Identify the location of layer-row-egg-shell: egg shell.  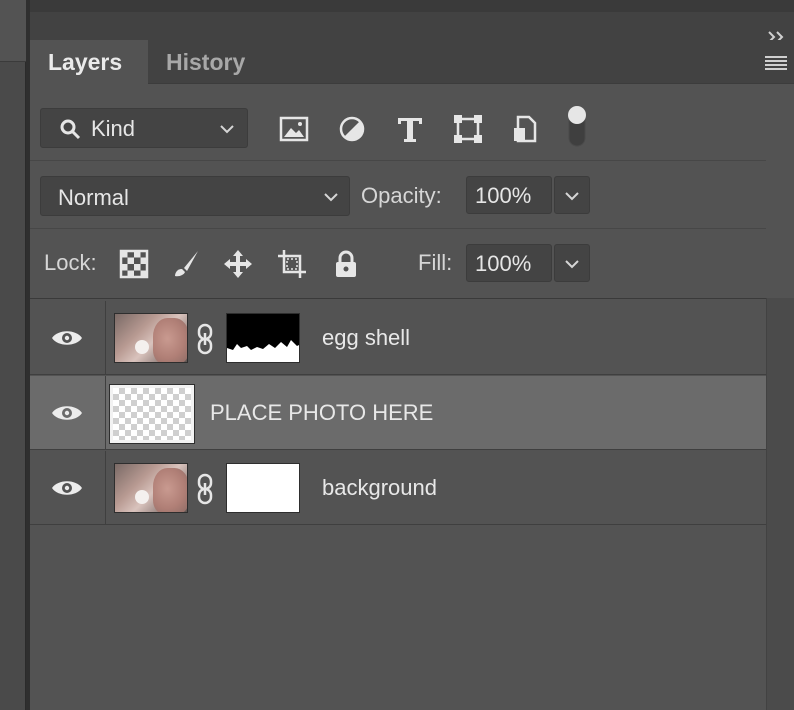
(398, 338).